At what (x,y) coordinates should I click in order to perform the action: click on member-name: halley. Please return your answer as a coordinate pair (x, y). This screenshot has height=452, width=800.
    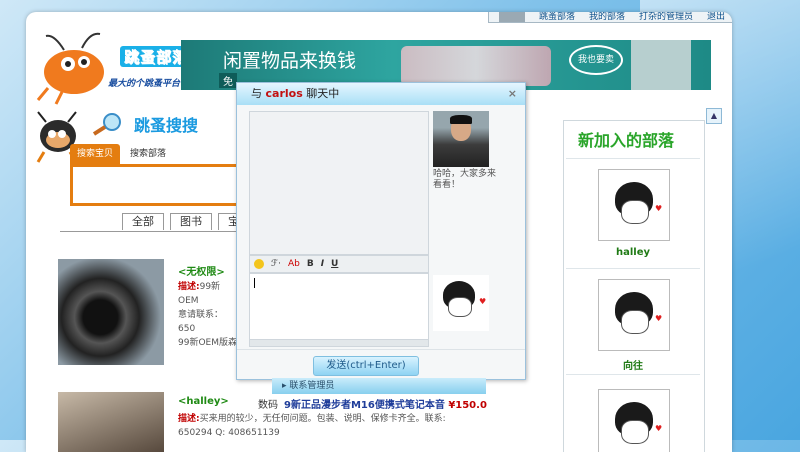
    Looking at the image, I should click on (633, 252).